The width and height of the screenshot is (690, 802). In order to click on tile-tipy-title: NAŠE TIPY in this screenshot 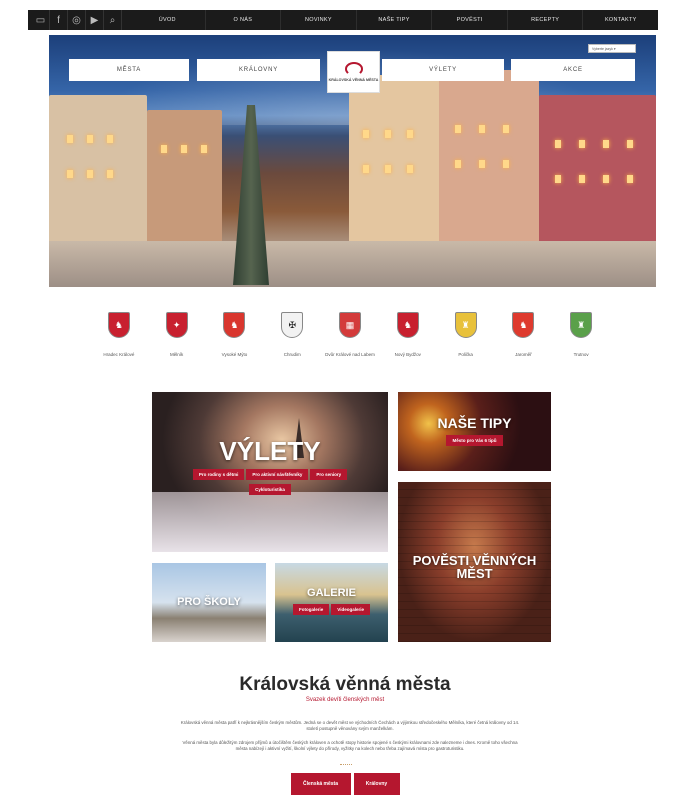, I will do `click(474, 422)`.